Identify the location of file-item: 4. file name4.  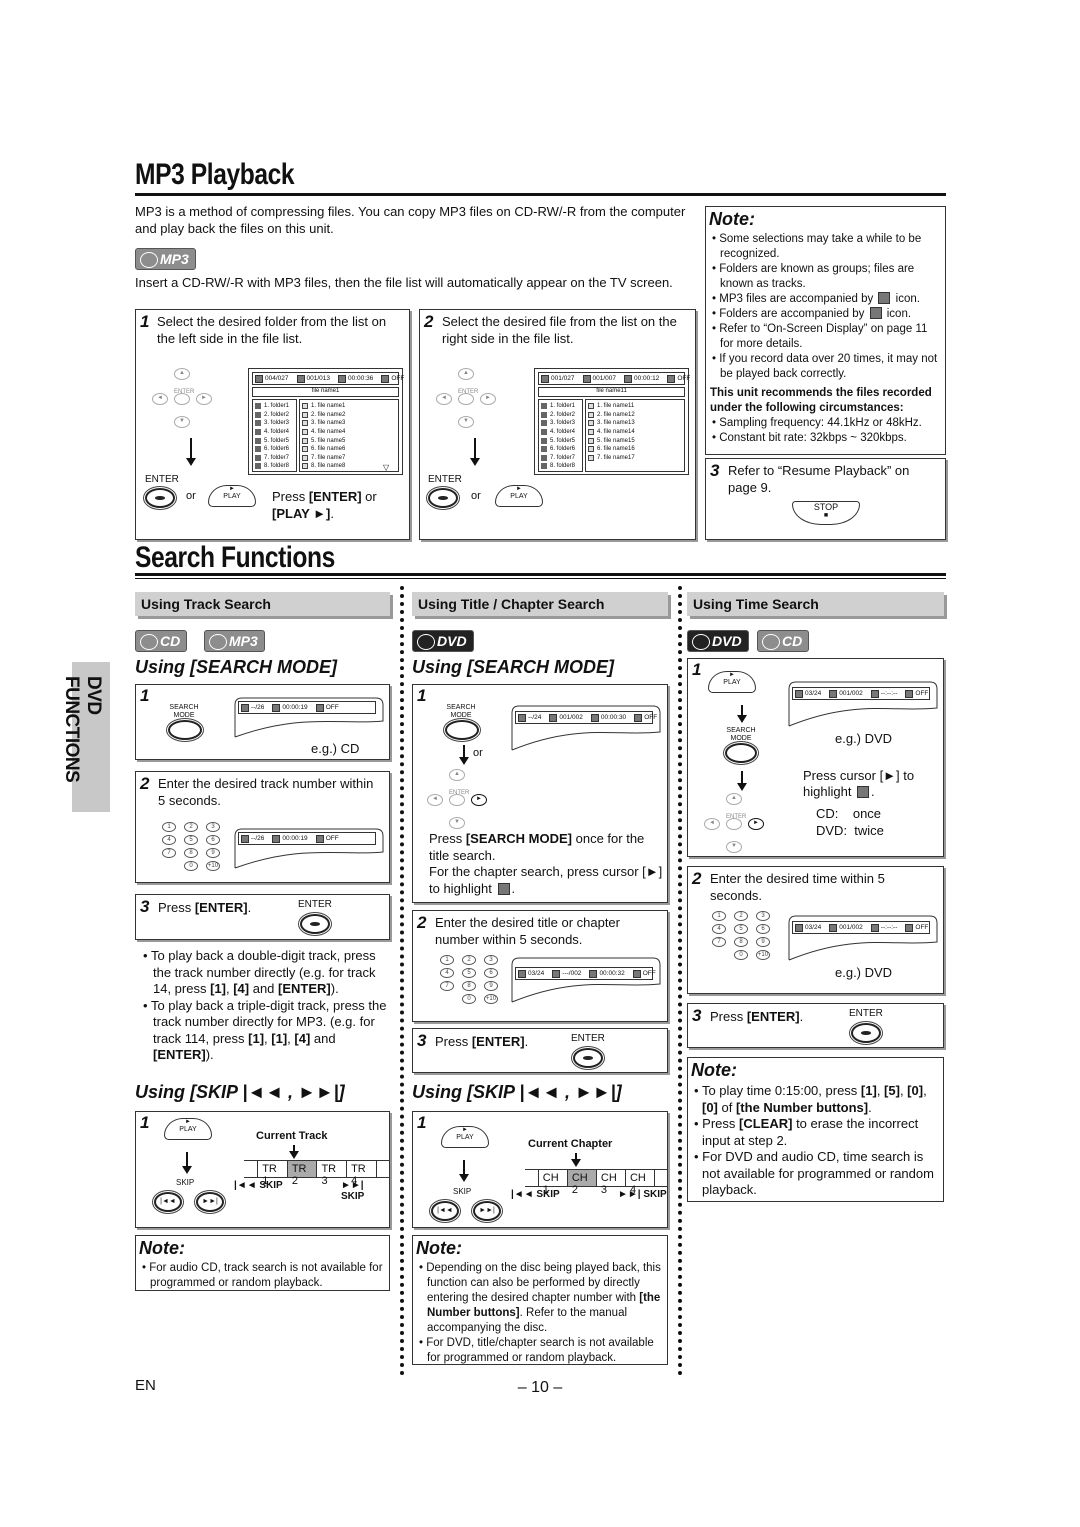
(349, 432).